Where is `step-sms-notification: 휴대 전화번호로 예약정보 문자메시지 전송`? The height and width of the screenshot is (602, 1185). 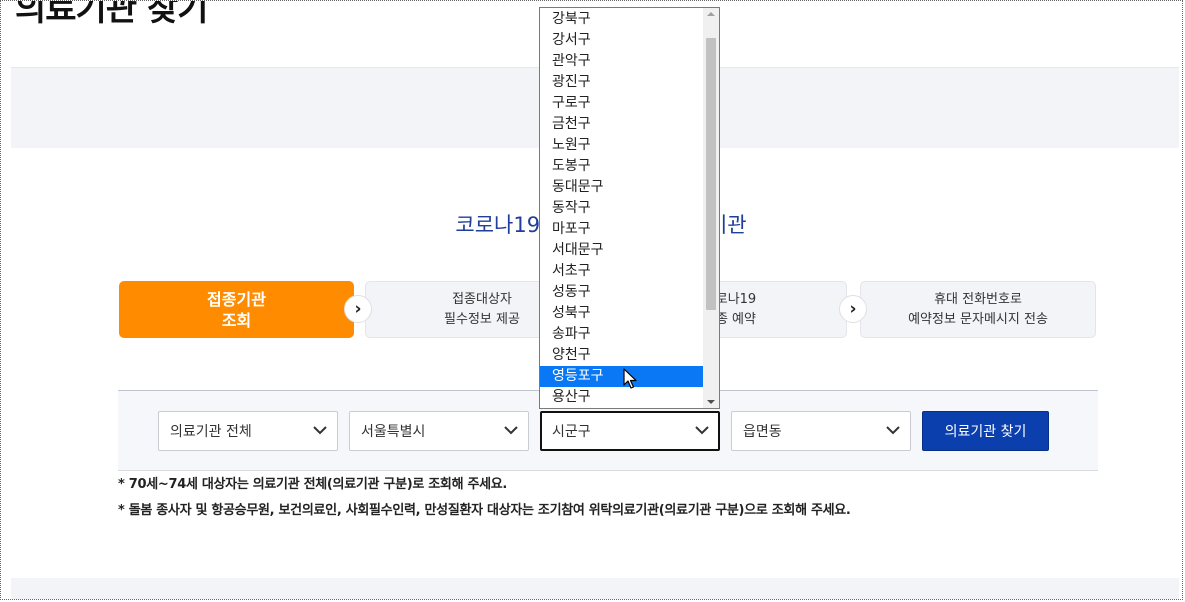 step-sms-notification: 휴대 전화번호로 예약정보 문자메시지 전송 is located at coordinates (978, 309).